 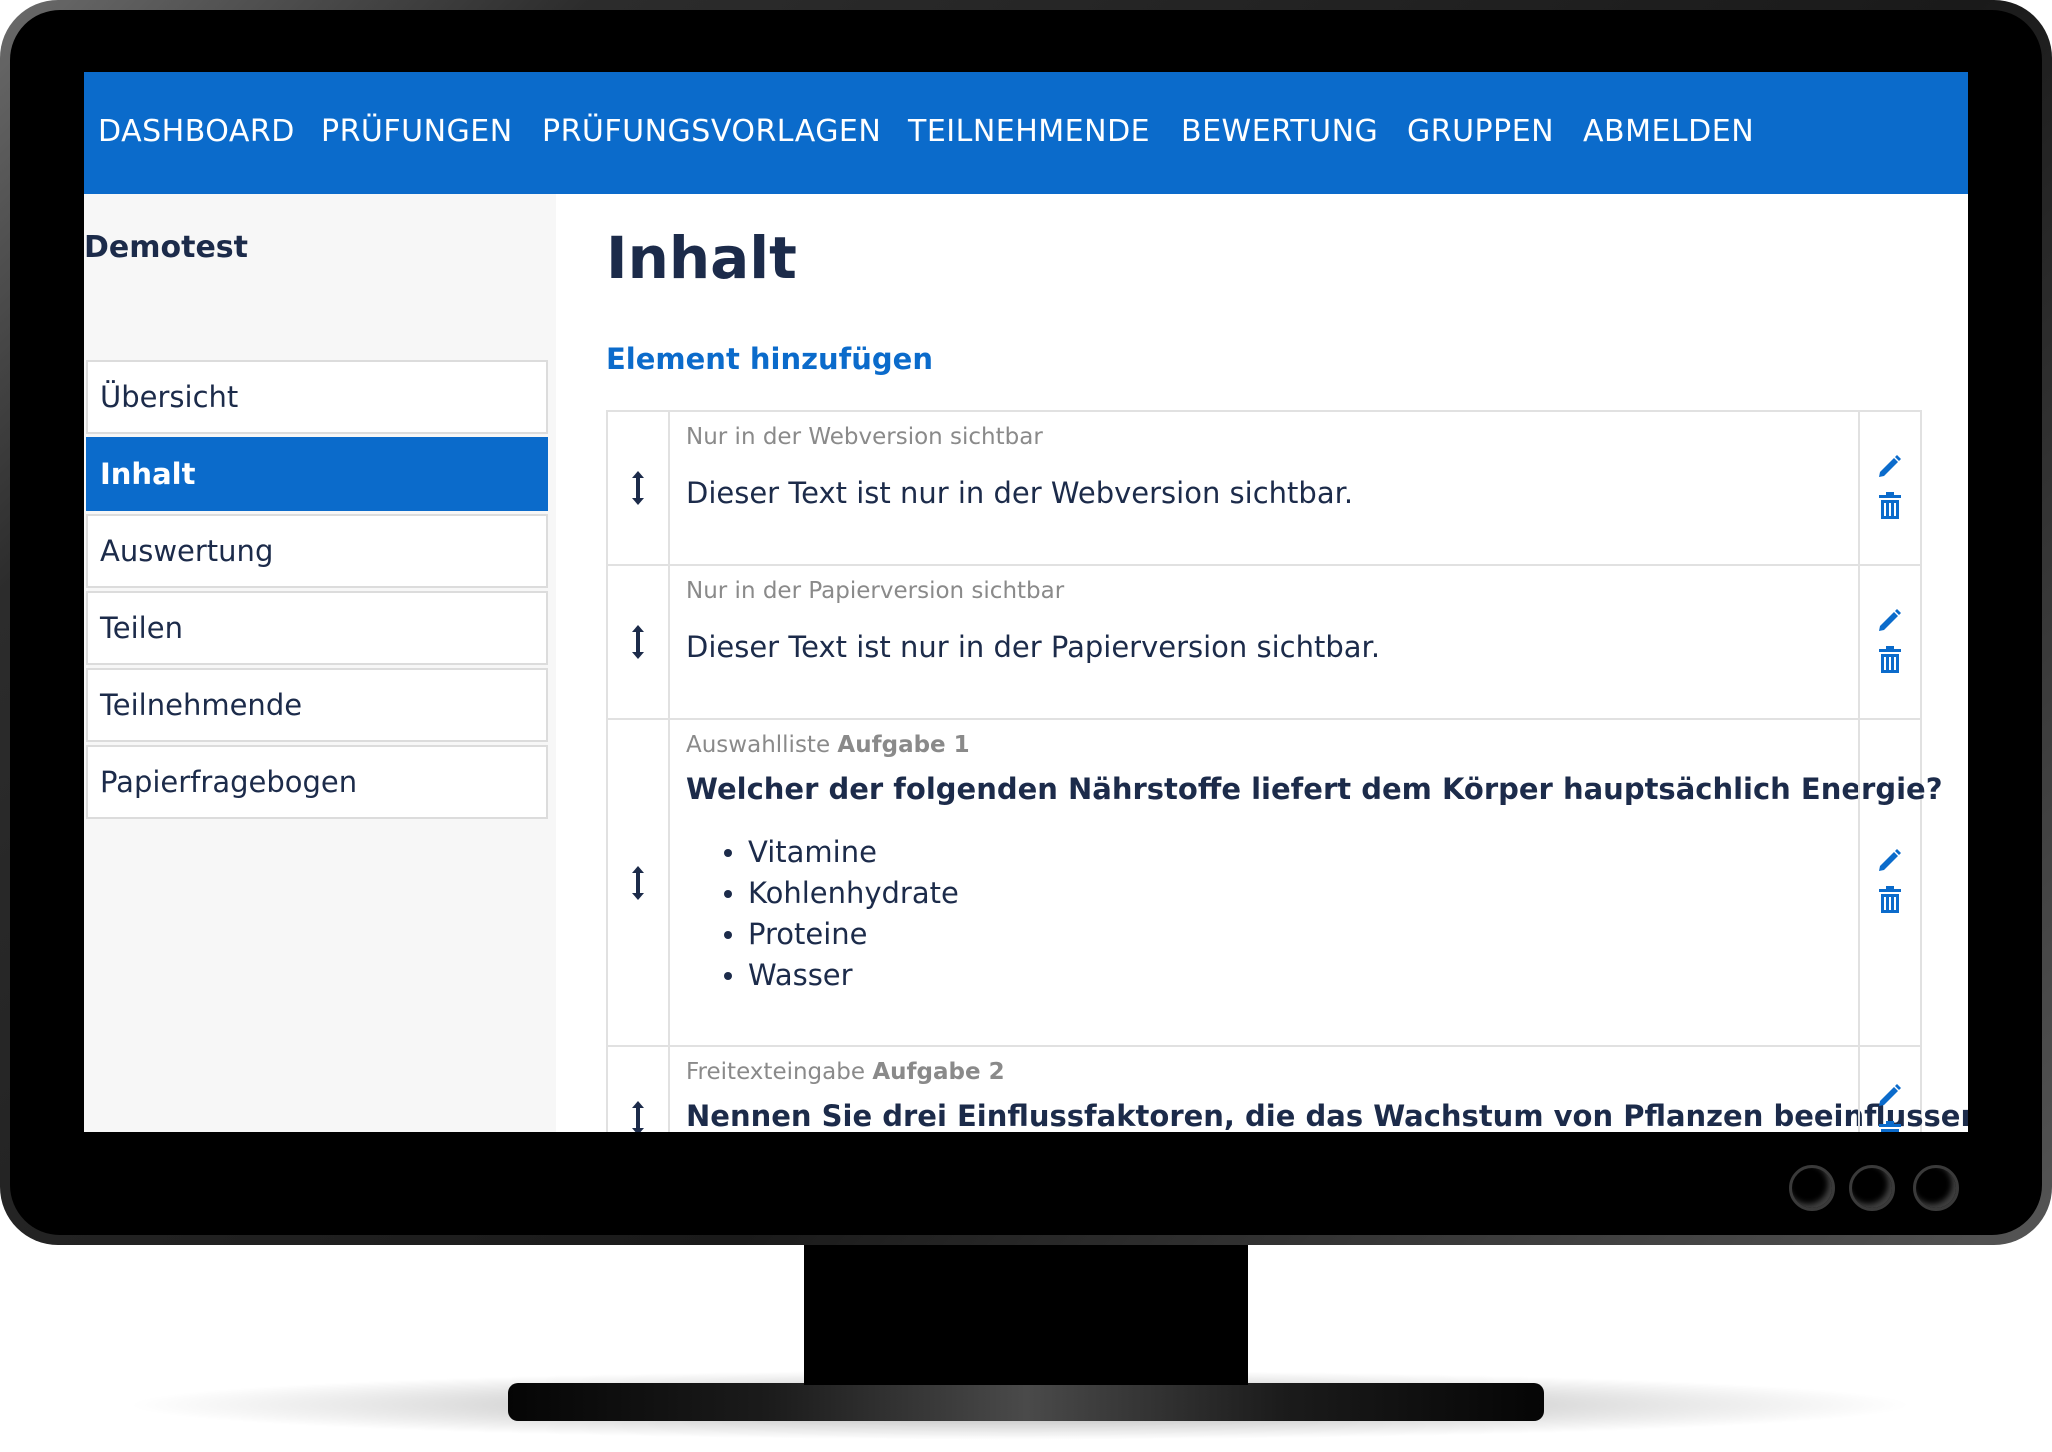 I want to click on answer-option: Proteine, so click(x=1264, y=934).